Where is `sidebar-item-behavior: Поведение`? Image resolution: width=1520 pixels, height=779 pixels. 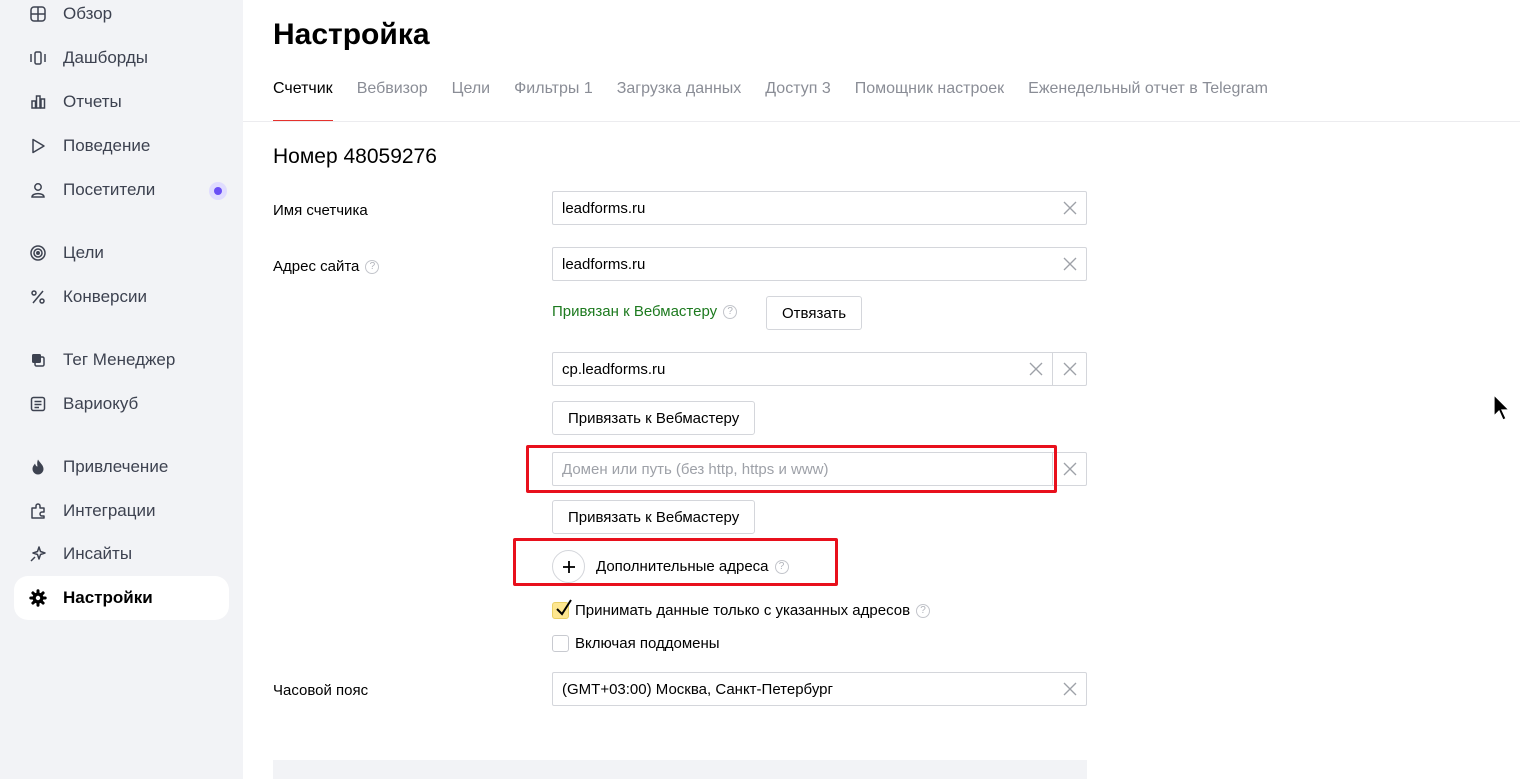 sidebar-item-behavior: Поведение is located at coordinates (121, 146).